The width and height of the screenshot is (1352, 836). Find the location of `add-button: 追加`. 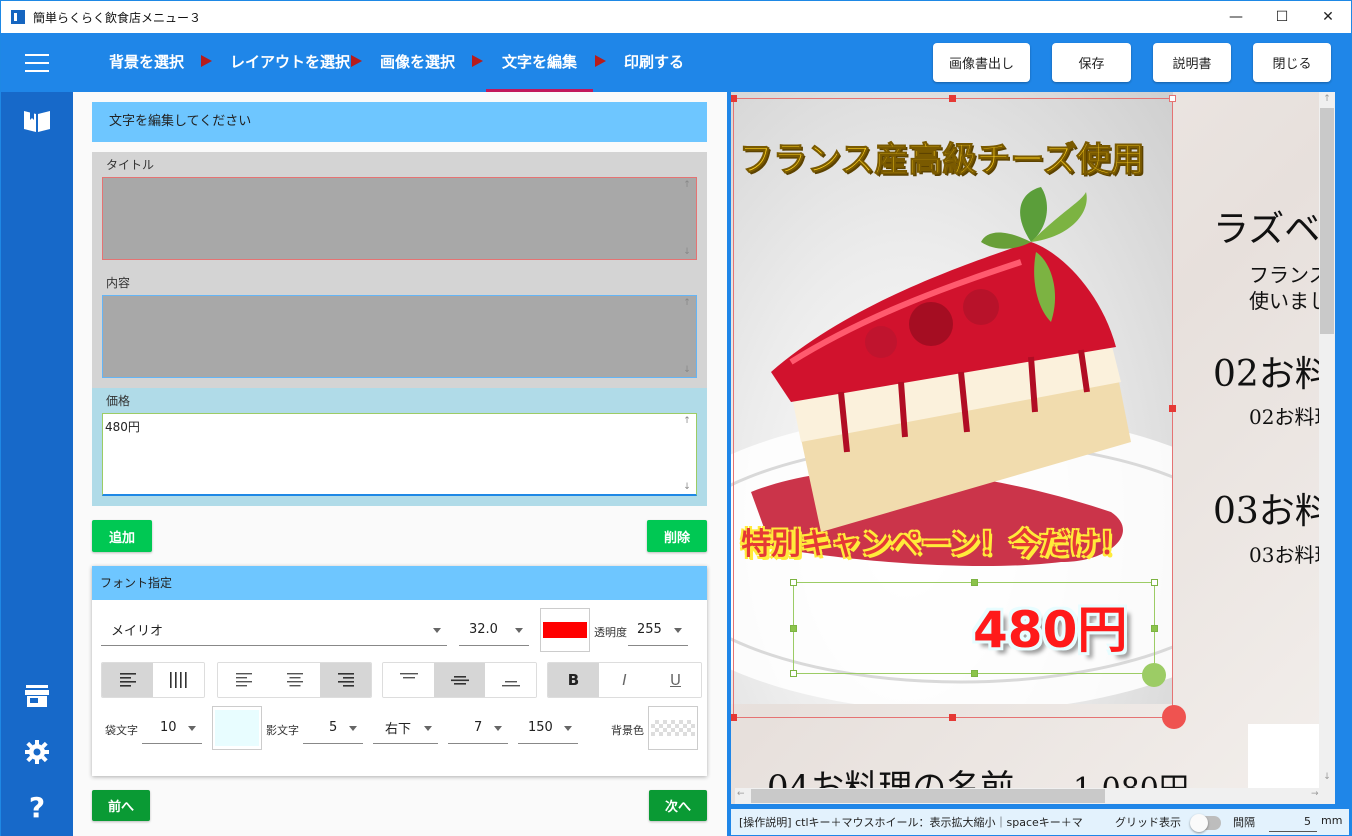

add-button: 追加 is located at coordinates (122, 536).